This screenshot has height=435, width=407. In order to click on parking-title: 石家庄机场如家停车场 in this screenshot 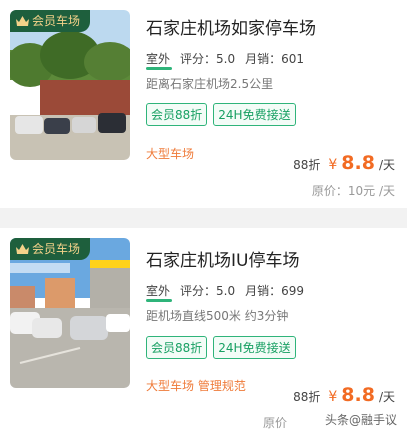, I will do `click(231, 26)`.